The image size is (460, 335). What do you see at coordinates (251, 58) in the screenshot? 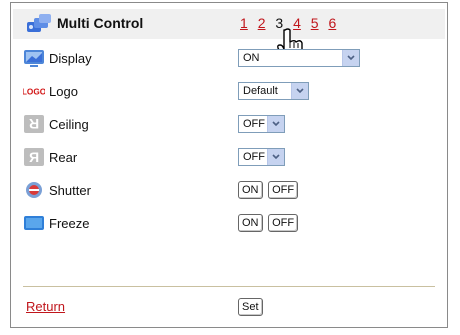
I see `display-select-value: ON` at bounding box center [251, 58].